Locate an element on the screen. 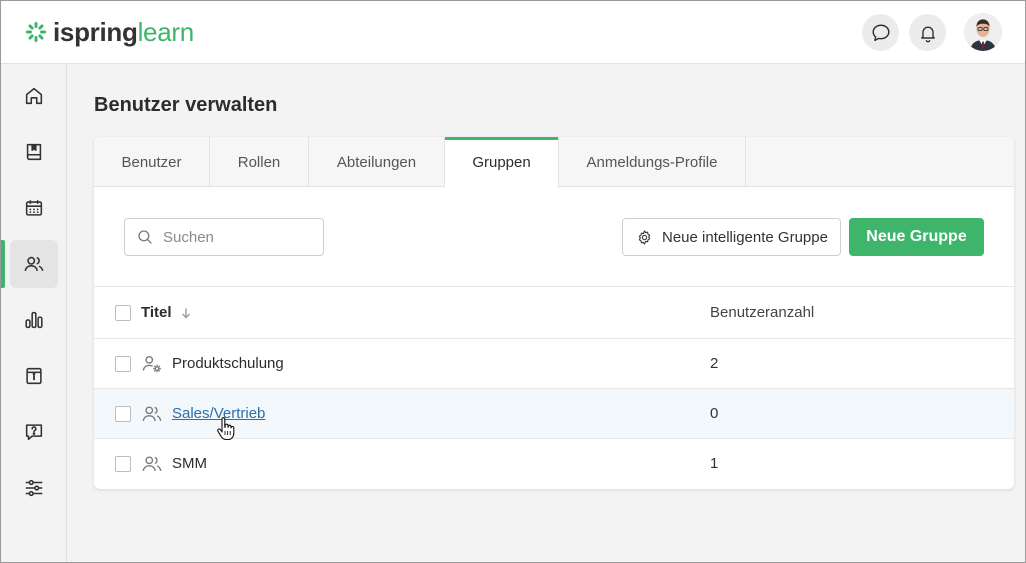 The image size is (1026, 563). sidebar-item-calendar is located at coordinates (34, 208).